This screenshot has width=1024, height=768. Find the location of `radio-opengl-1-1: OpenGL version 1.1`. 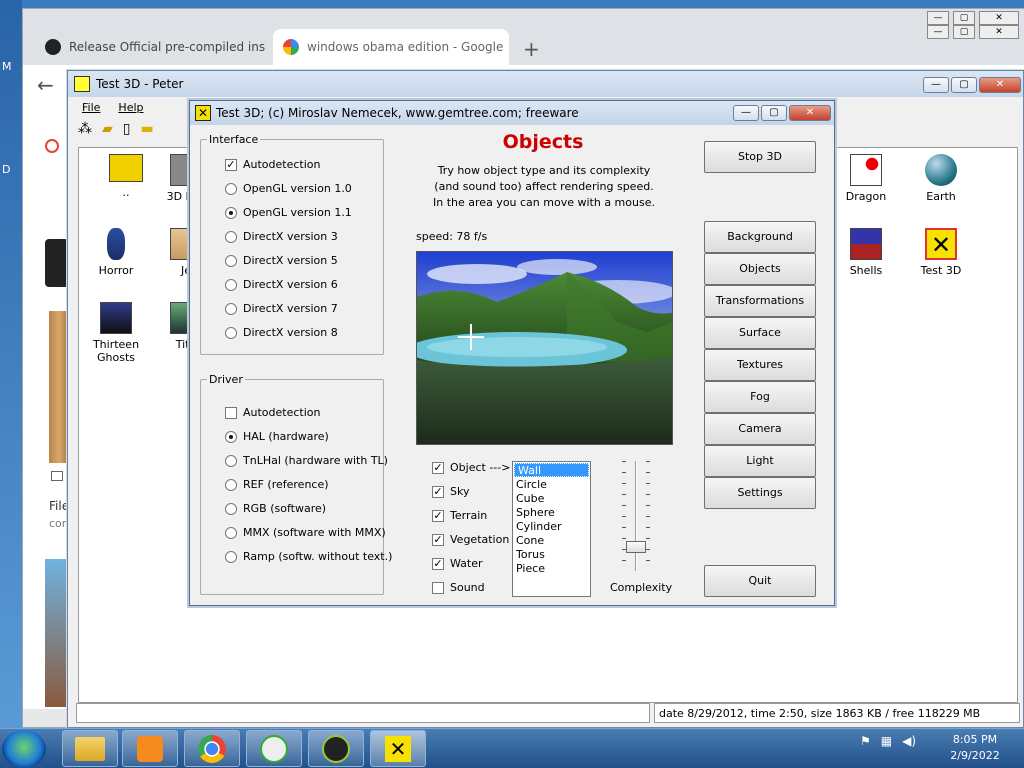

radio-opengl-1-1: OpenGL version 1.1 is located at coordinates (288, 212).